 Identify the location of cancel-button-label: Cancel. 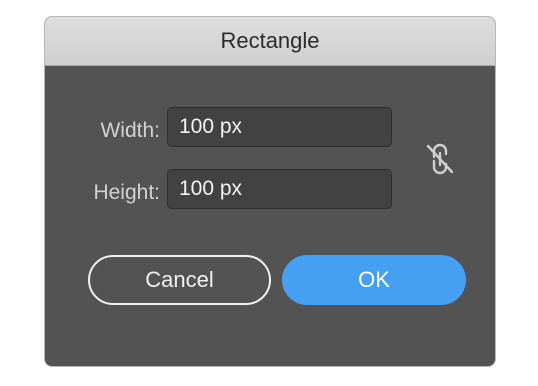
(179, 279).